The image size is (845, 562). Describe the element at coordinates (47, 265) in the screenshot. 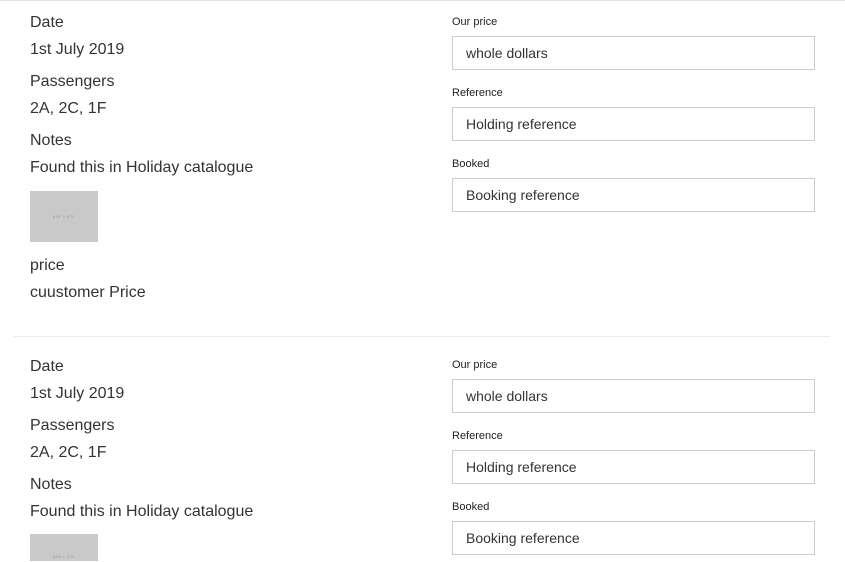

I see `price-label: price` at that location.